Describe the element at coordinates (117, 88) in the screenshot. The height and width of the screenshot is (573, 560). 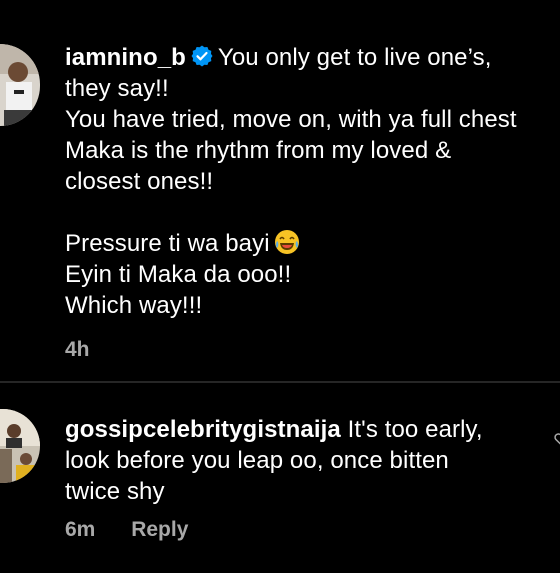
I see `comment-text-line: they say!!` at that location.